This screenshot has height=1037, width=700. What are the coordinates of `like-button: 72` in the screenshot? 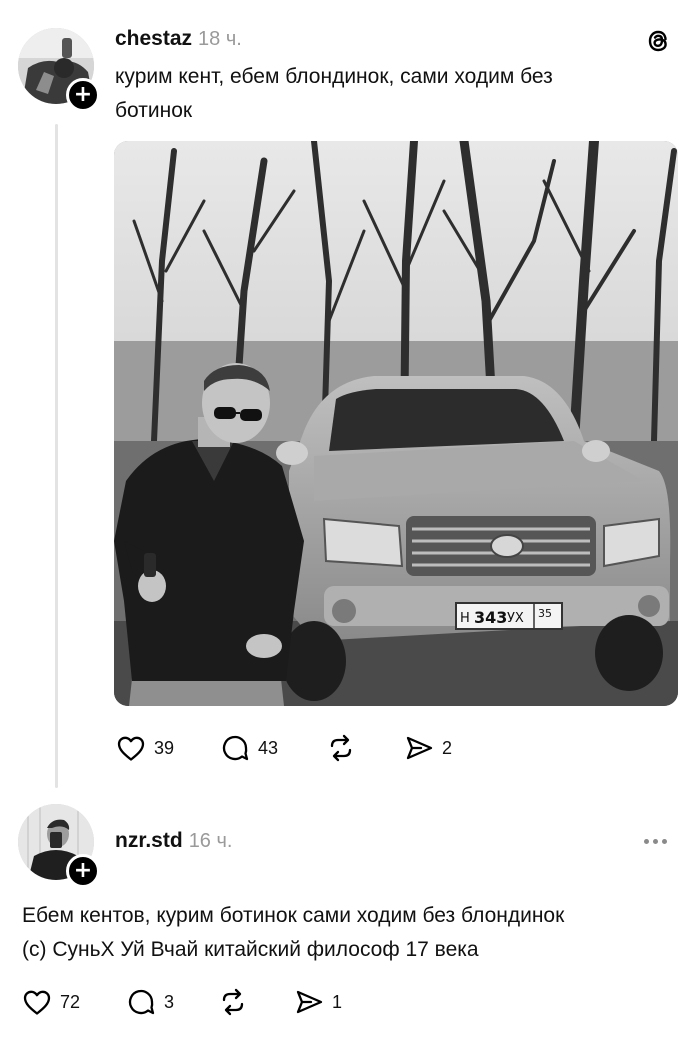 It's located at (74, 1002).